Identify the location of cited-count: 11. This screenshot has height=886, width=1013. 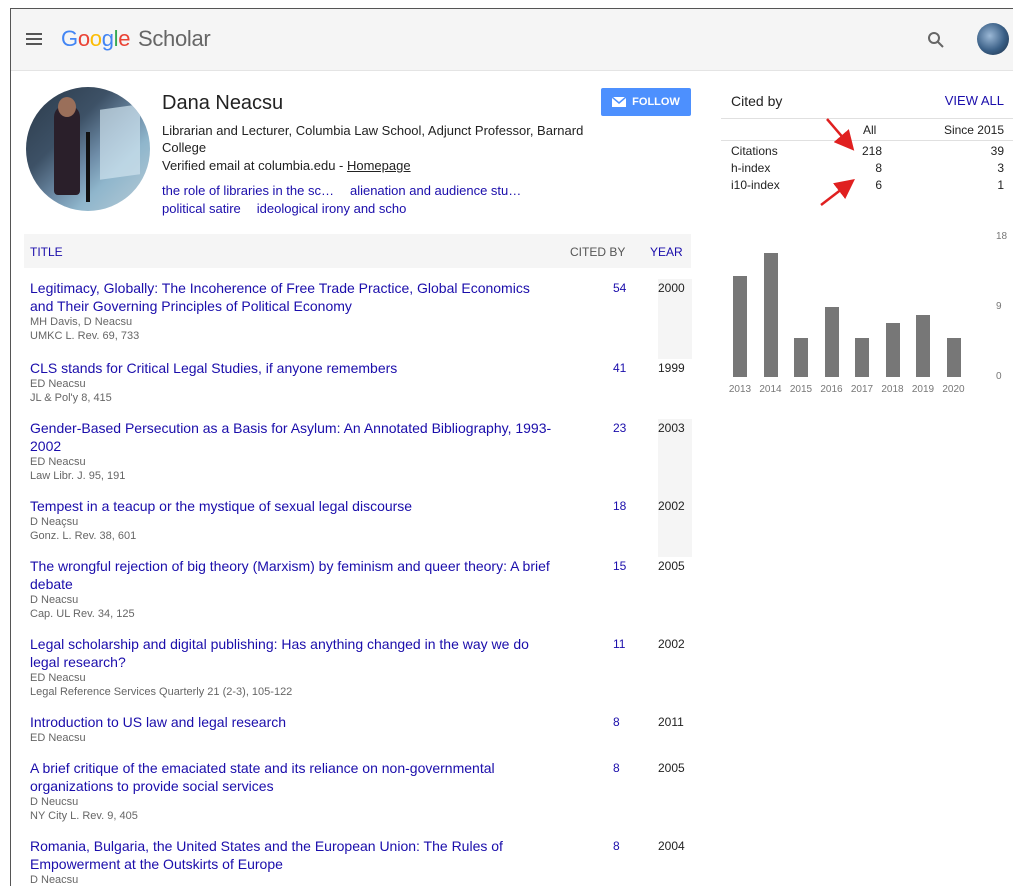
(619, 644).